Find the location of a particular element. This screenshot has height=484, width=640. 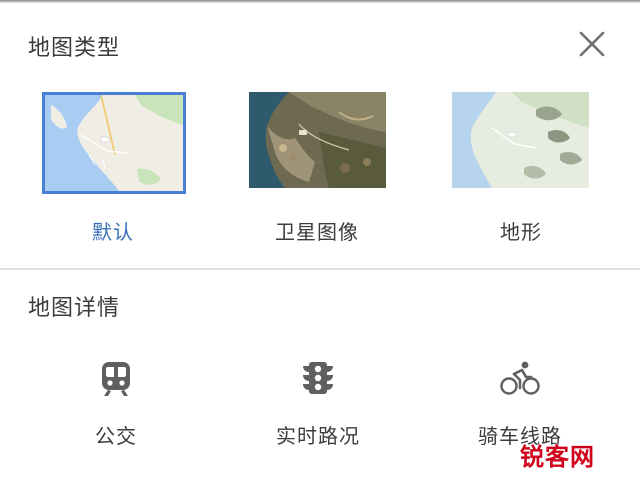

close-icon is located at coordinates (592, 44).